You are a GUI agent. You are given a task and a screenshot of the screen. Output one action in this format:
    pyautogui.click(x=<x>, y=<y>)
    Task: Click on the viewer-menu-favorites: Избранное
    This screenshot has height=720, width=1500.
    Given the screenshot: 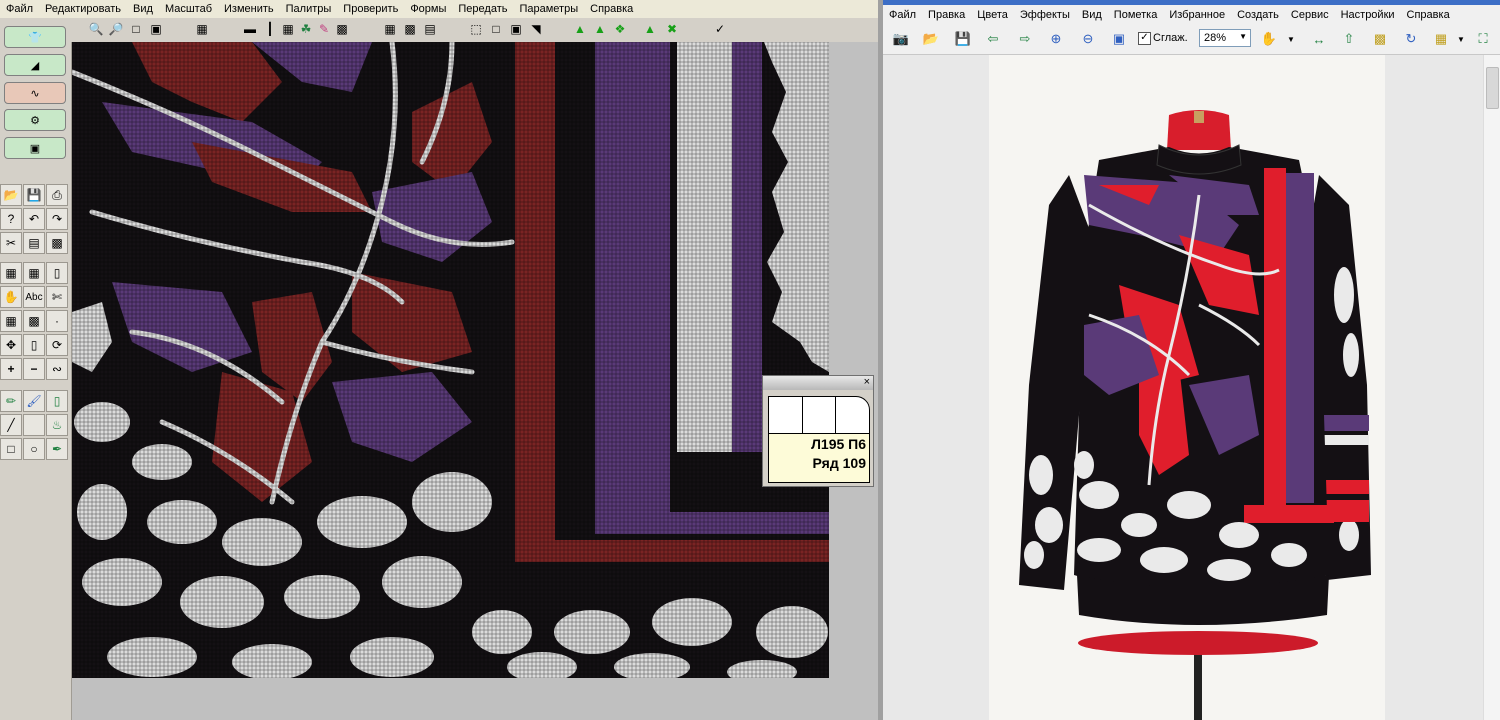 What is the action you would take?
    pyautogui.click(x=1197, y=15)
    